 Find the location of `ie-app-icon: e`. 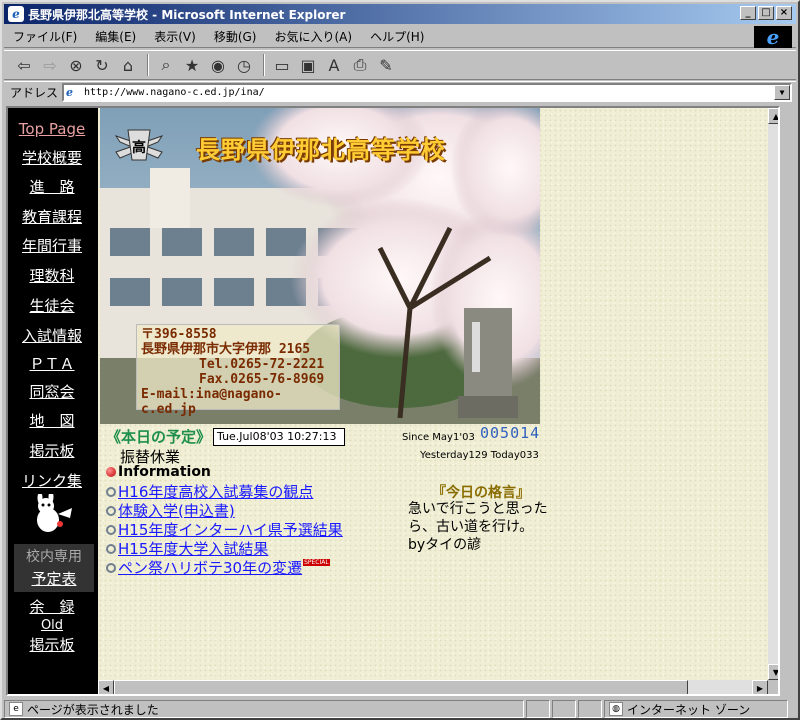

ie-app-icon: e is located at coordinates (16, 14).